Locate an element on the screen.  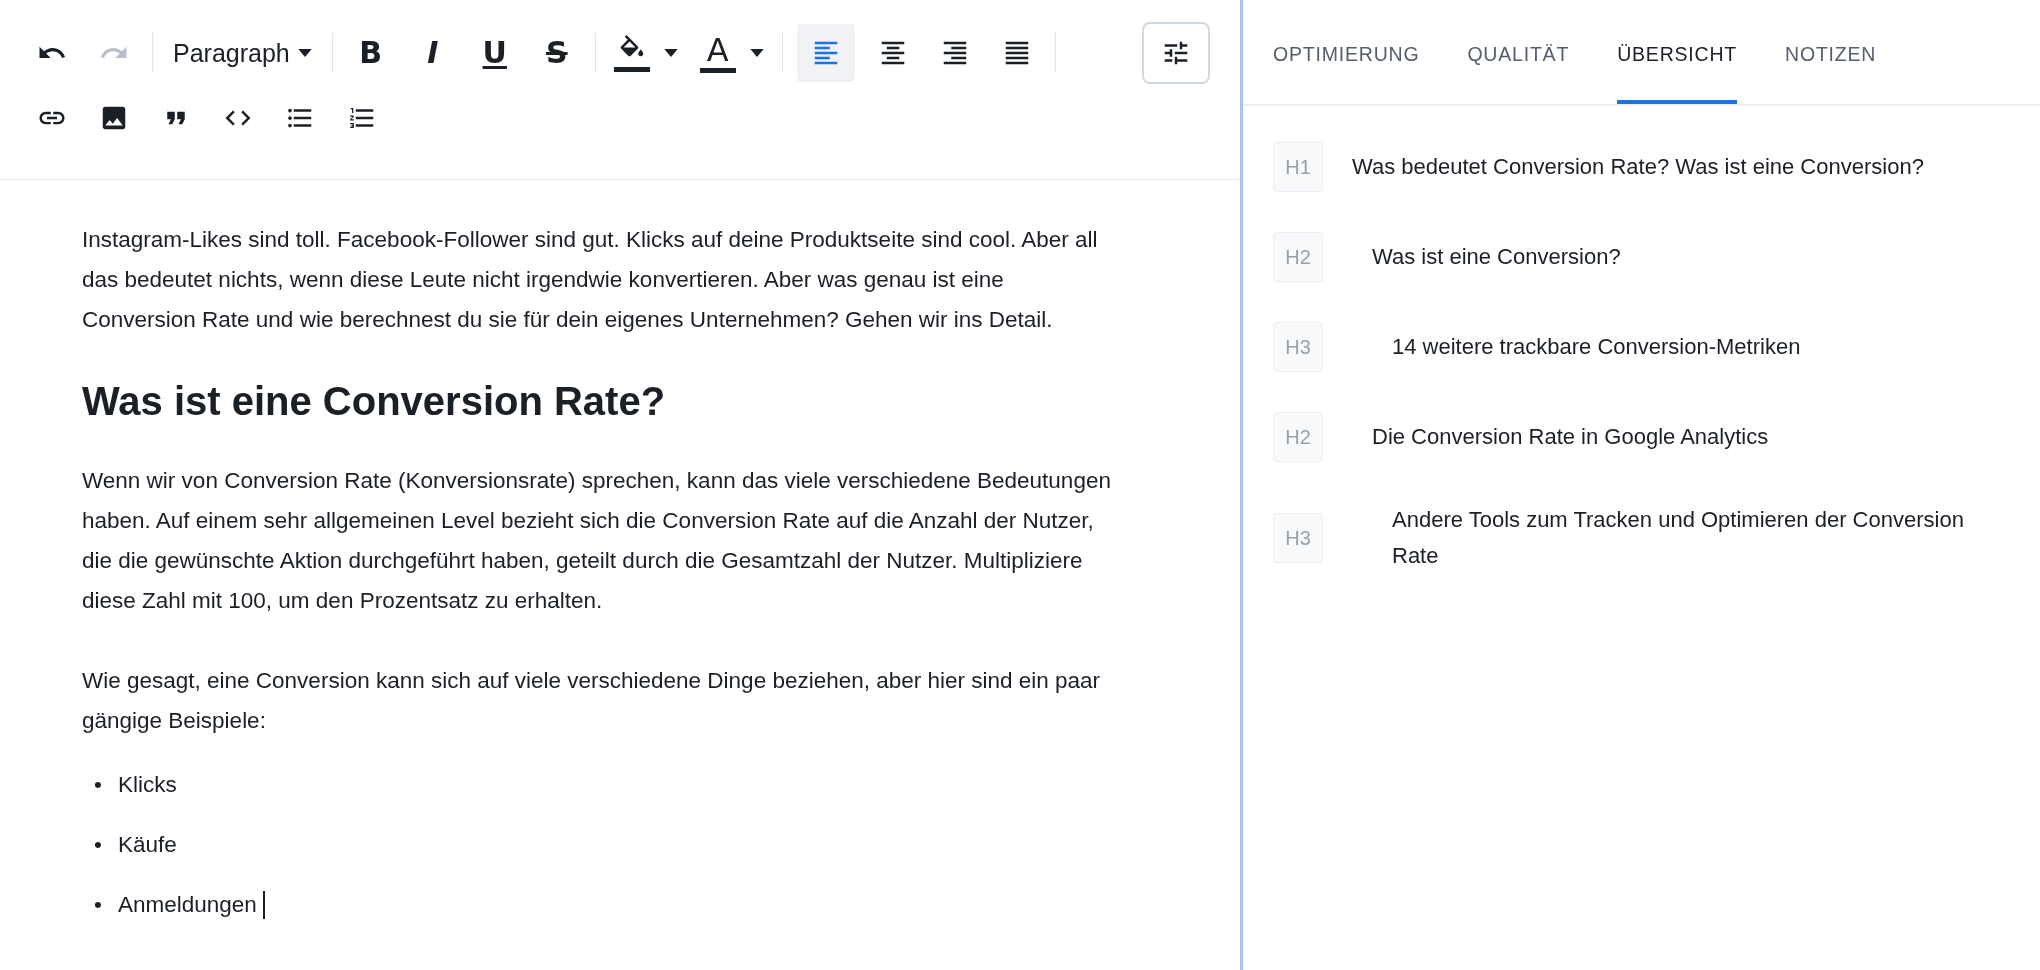
settings-button is located at coordinates (1176, 53).